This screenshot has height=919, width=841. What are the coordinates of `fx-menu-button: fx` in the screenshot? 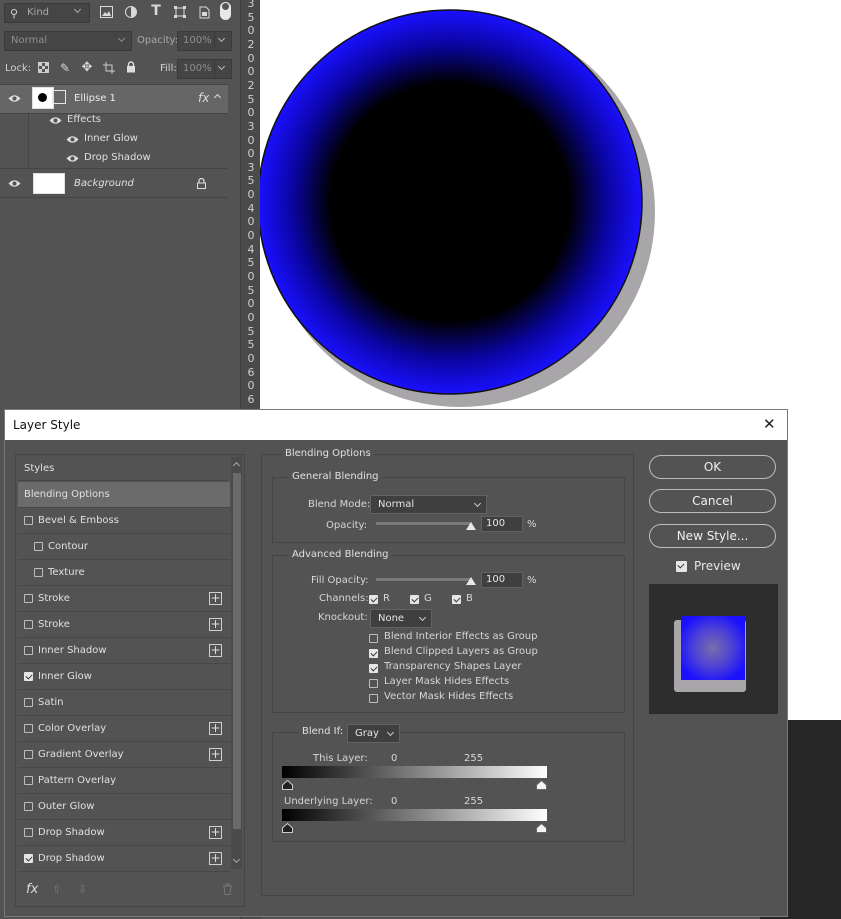 It's located at (32, 889).